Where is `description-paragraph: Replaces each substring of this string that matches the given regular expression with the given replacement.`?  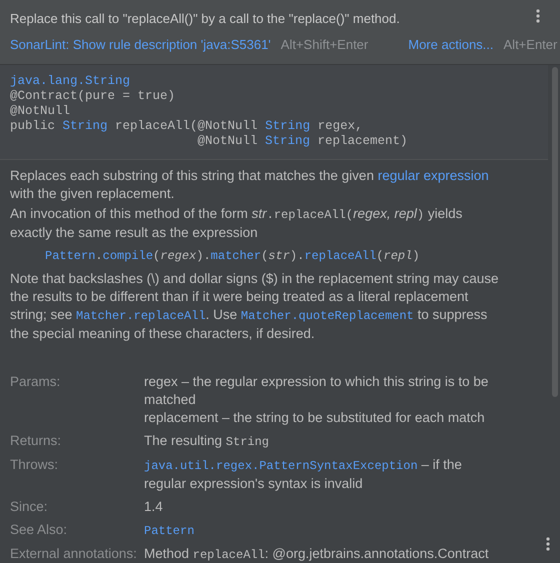 description-paragraph: Replaces each substring of this string that matches the given regular expression with the given replacement. is located at coordinates (250, 185).